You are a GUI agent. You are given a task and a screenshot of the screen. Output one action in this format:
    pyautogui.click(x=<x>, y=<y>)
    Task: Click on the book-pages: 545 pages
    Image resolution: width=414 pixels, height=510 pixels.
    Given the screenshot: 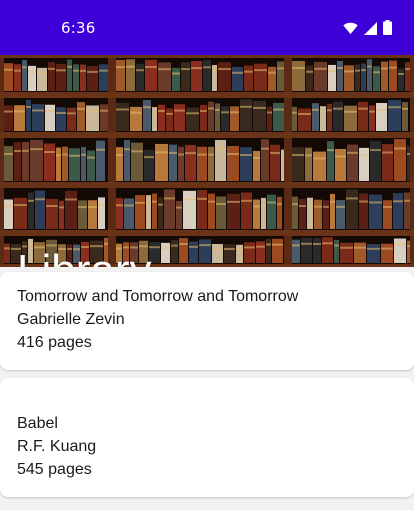 What is the action you would take?
    pyautogui.click(x=54, y=469)
    